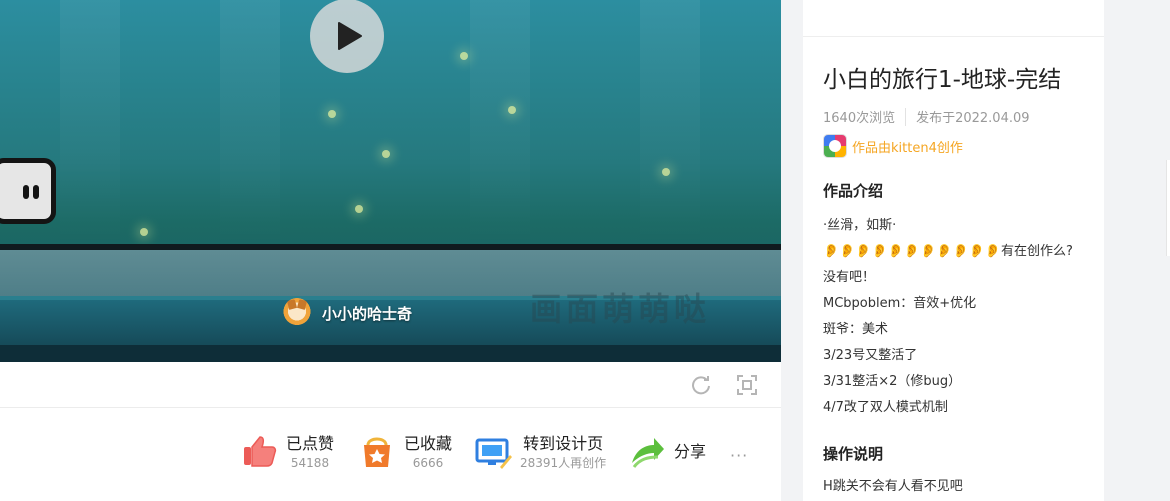  I want to click on intro-heading: 作品介绍, so click(853, 191).